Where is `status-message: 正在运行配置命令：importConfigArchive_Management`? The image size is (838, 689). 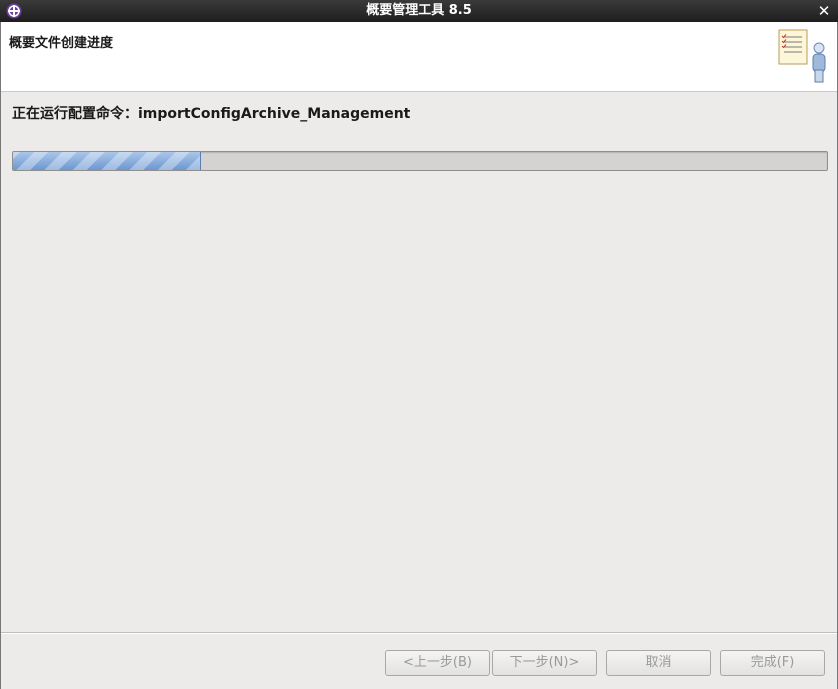
status-message: 正在运行配置命令：importConfigArchive_Management is located at coordinates (211, 114).